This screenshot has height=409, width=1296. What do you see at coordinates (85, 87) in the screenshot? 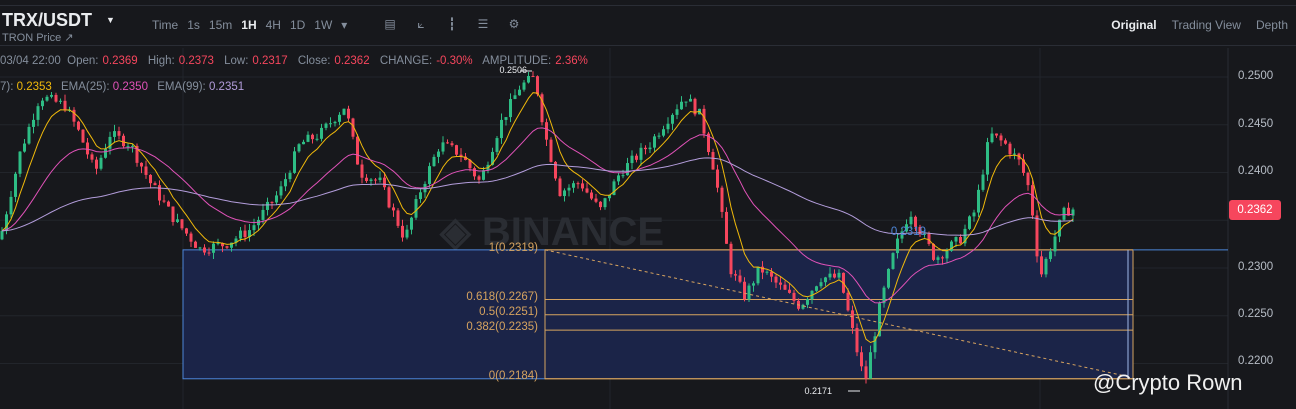
I see `ema25-label: EMA(25):` at bounding box center [85, 87].